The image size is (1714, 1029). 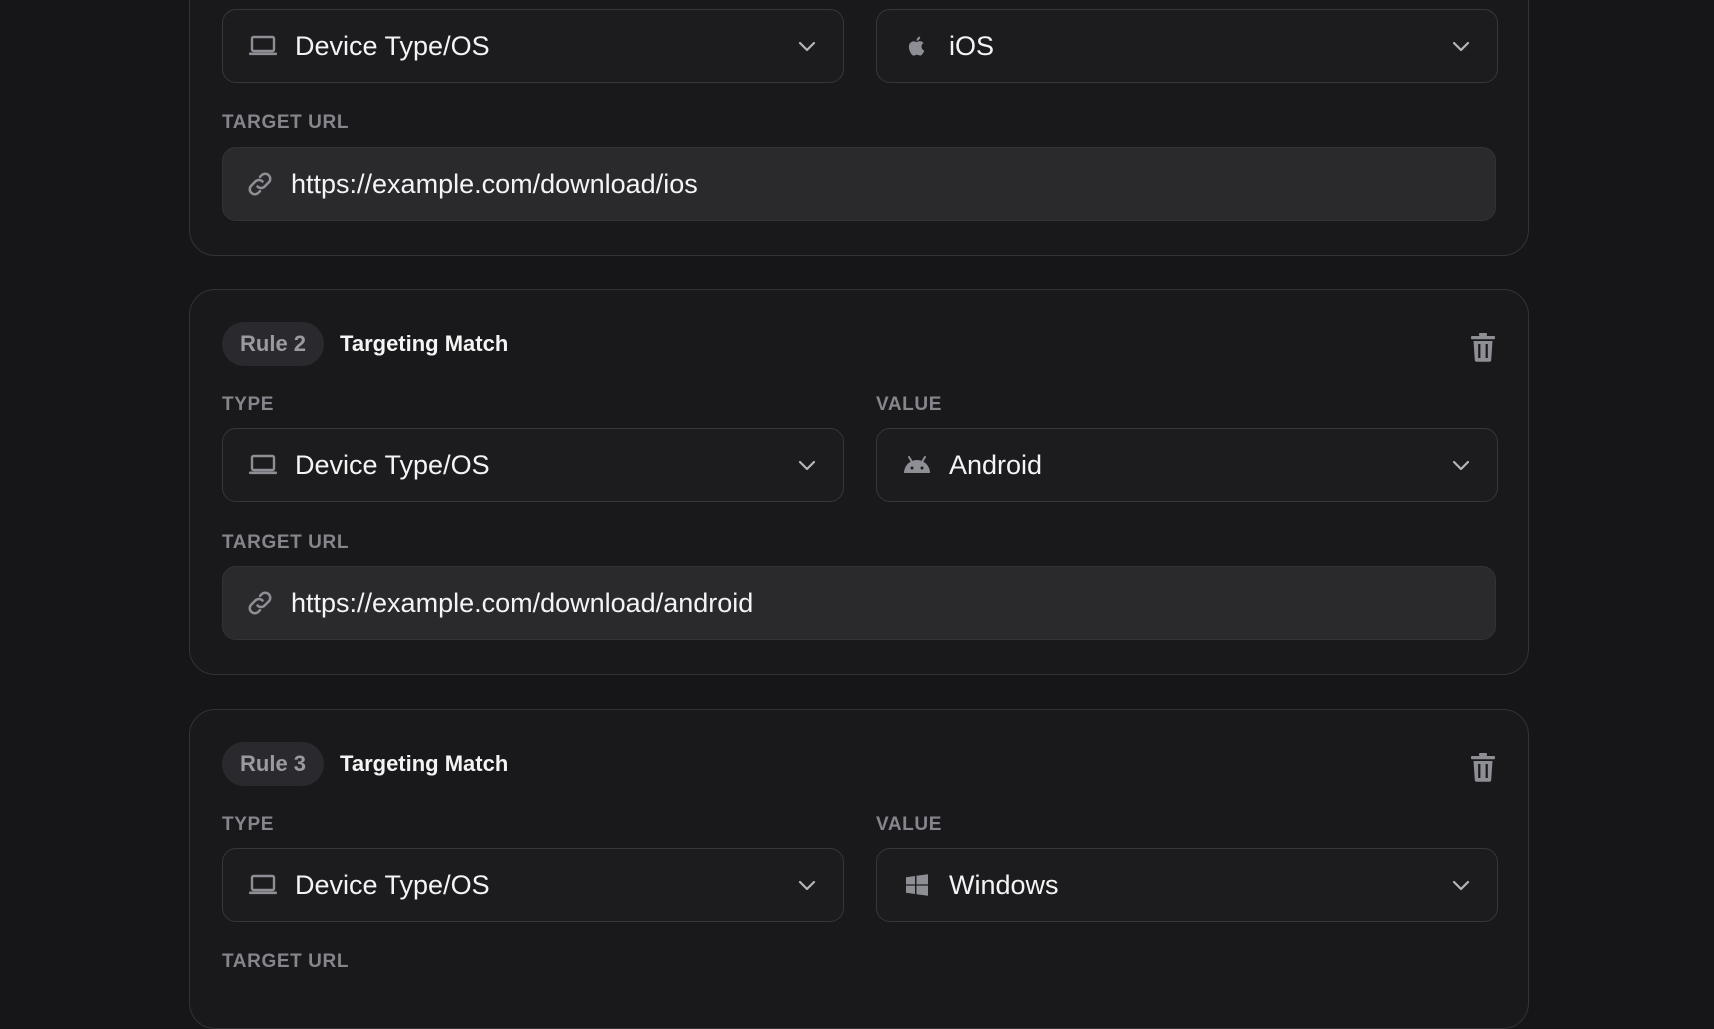 What do you see at coordinates (917, 46) in the screenshot?
I see `apple-icon` at bounding box center [917, 46].